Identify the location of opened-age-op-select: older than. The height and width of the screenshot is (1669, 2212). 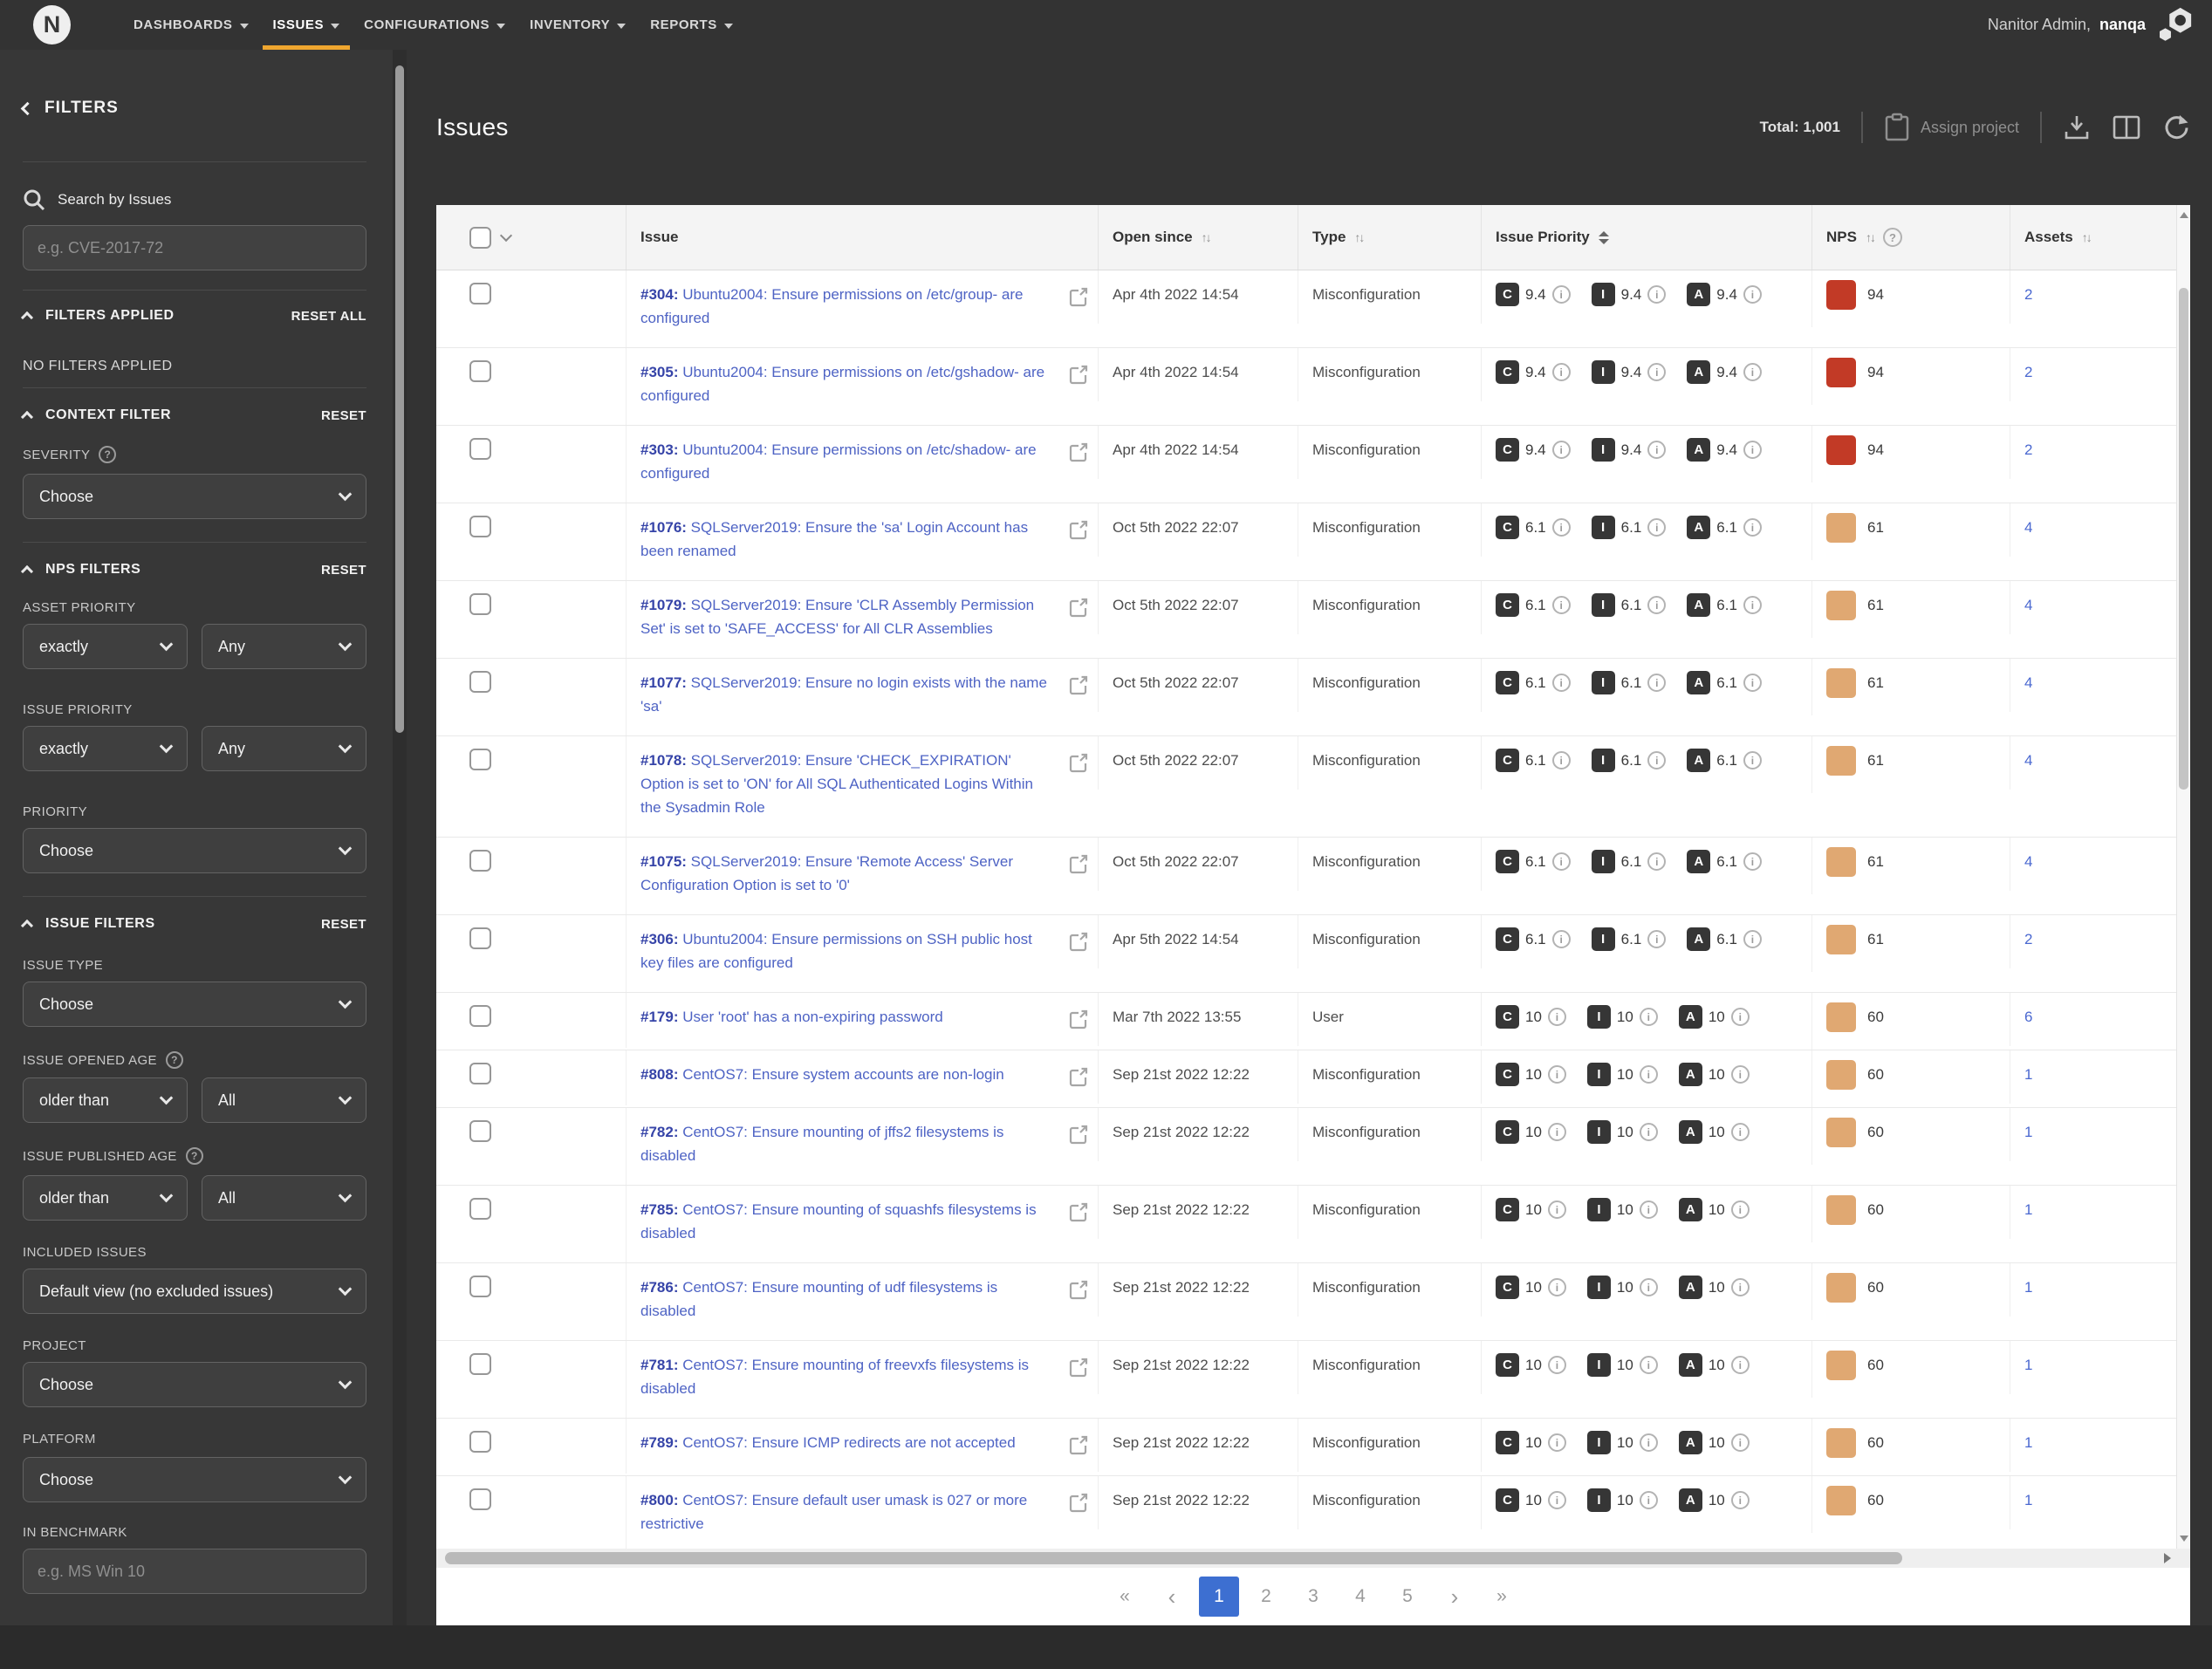
(105, 1100).